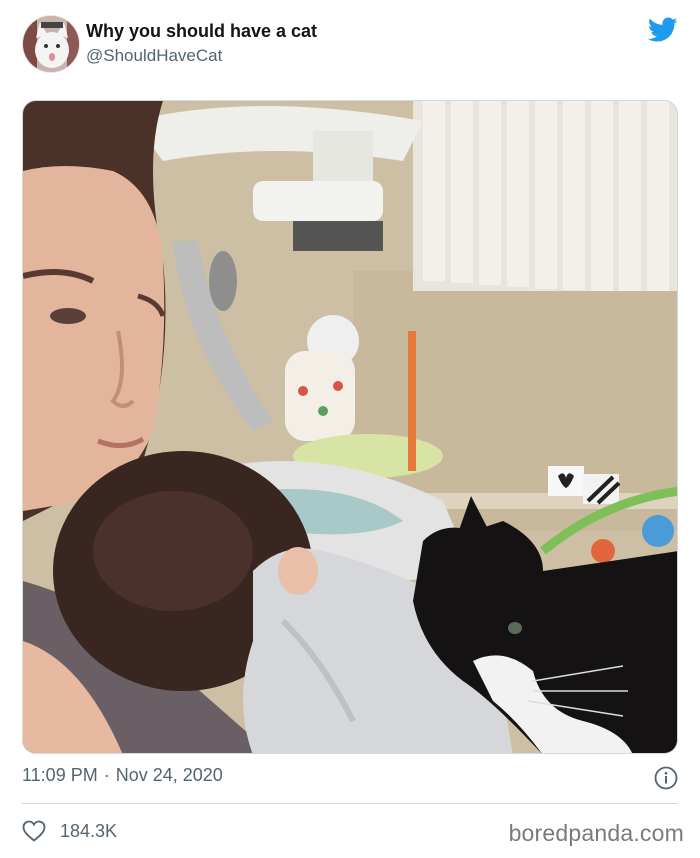 The height and width of the screenshot is (858, 700). What do you see at coordinates (201, 31) in the screenshot?
I see `display-name: Why you should have a cat` at bounding box center [201, 31].